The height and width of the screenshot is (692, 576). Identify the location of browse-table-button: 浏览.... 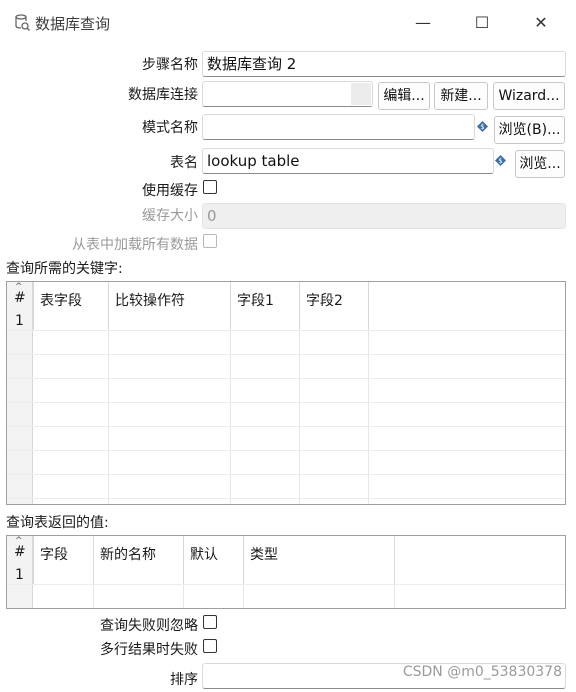
(540, 164).